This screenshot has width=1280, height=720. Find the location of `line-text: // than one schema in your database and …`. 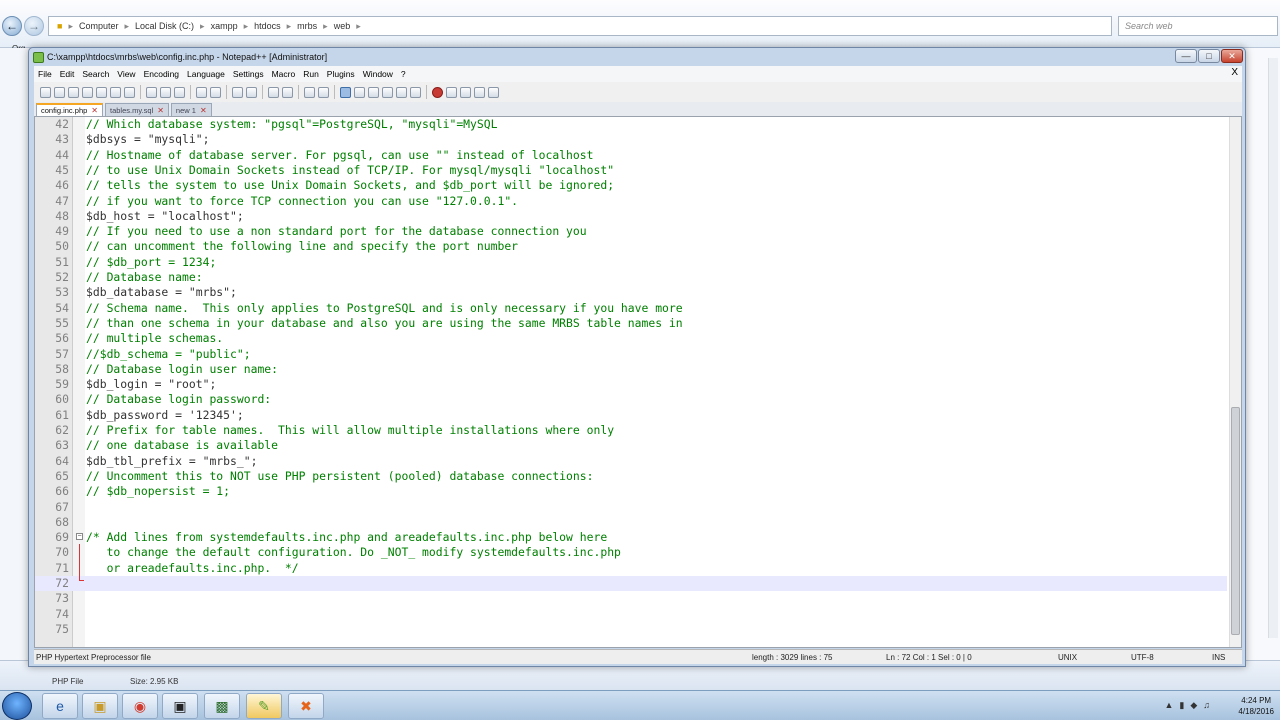

line-text: // than one schema in your database and … is located at coordinates (384, 323).